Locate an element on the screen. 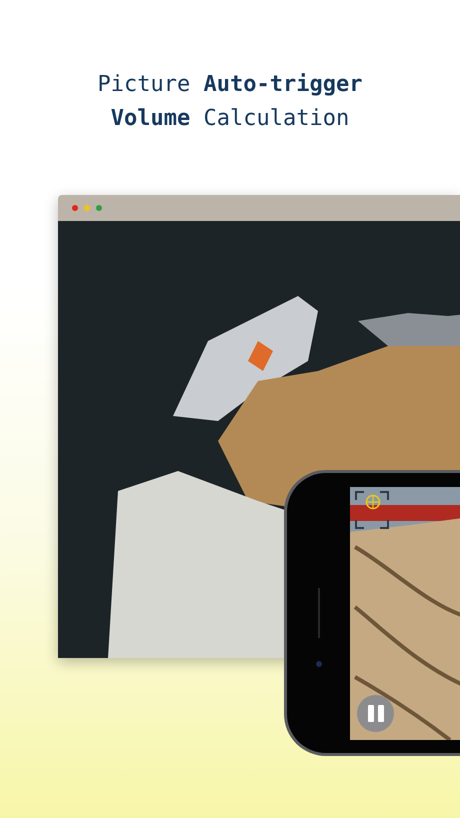 This screenshot has height=818, width=460. headline-text: Volume Calculation is located at coordinates (230, 119).